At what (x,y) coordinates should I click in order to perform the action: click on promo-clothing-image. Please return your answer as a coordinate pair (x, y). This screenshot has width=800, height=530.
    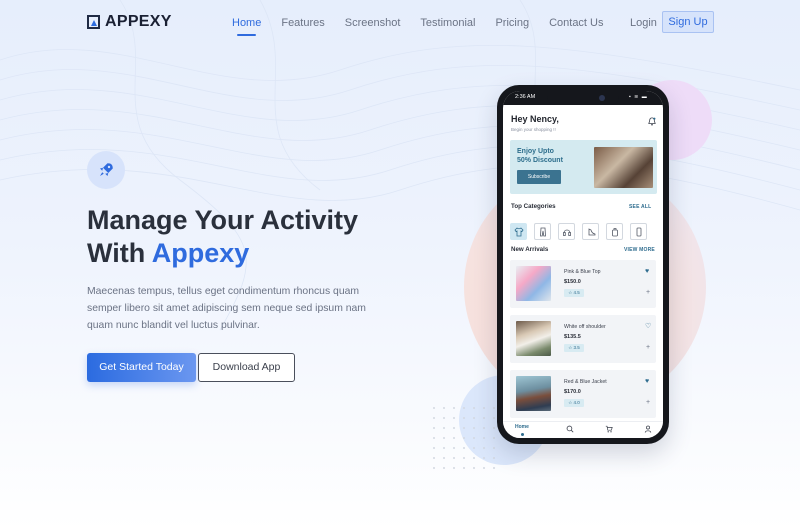
    Looking at the image, I should click on (623, 167).